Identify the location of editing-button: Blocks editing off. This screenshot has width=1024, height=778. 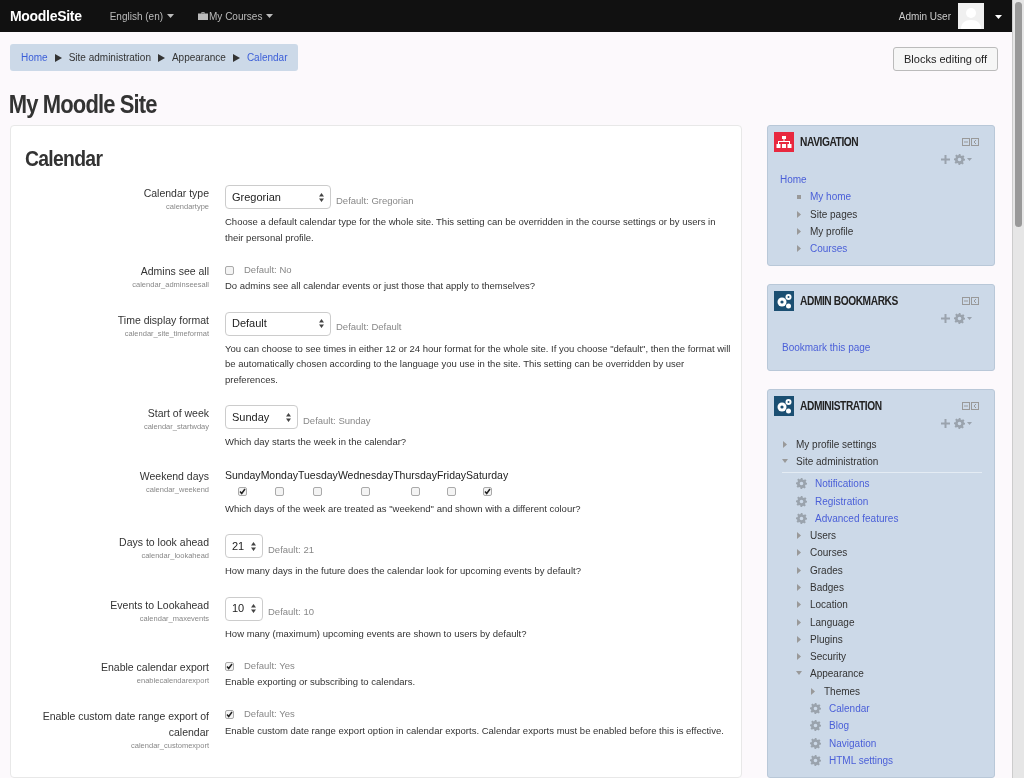
(945, 59).